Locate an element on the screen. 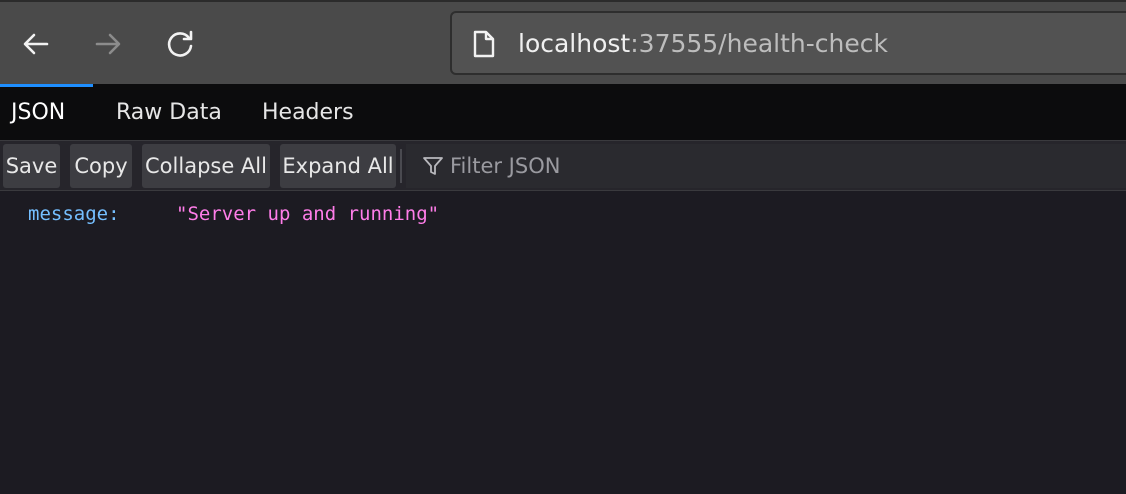 The image size is (1126, 494). url-bar: localhost:37555/health-check is located at coordinates (788, 43).